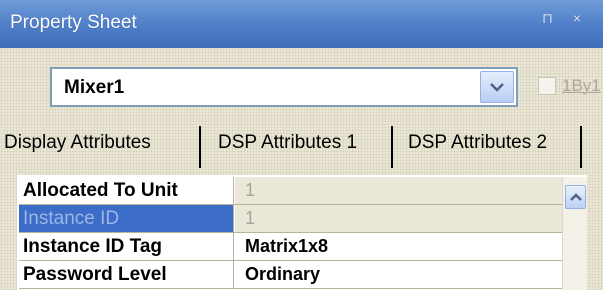  I want to click on tab-dsp-attributes-2: DSP Attributes 2, so click(477, 143).